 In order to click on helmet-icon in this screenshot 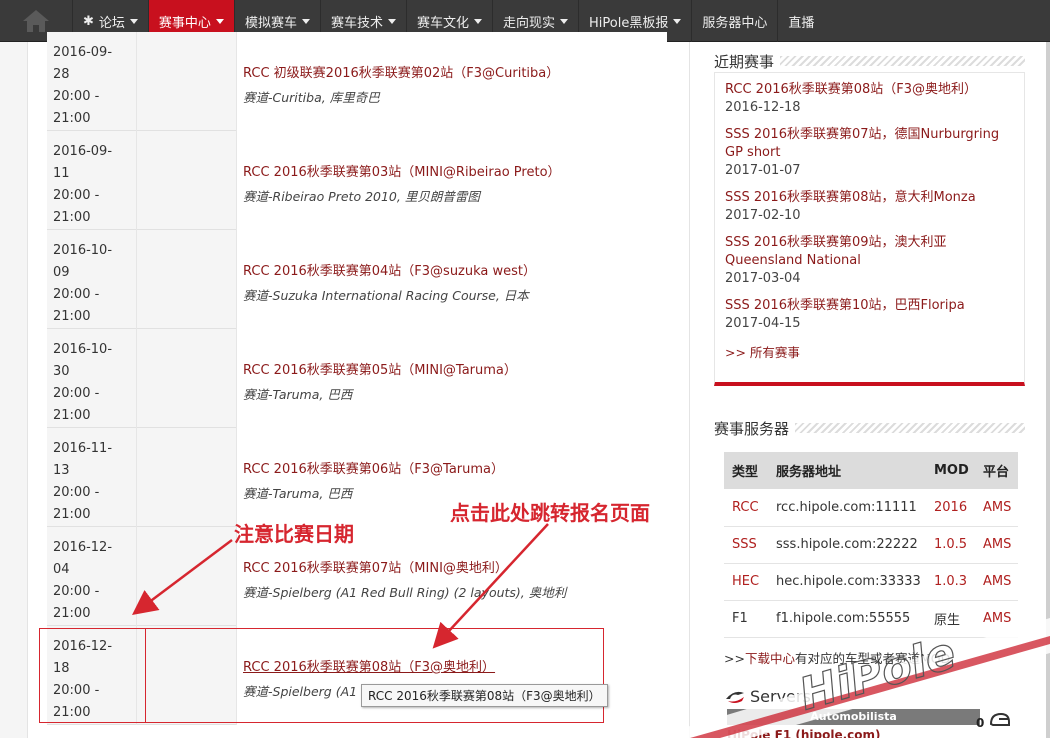, I will do `click(999, 719)`.